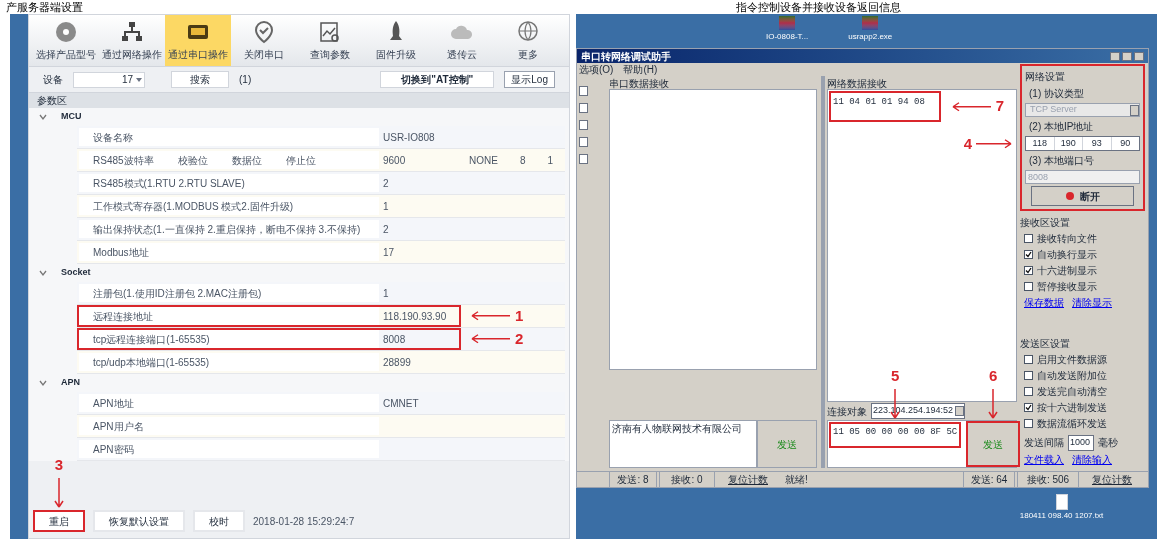 This screenshot has width=1157, height=539. Describe the element at coordinates (1092, 459) in the screenshot. I see `link: 清除输入` at that location.